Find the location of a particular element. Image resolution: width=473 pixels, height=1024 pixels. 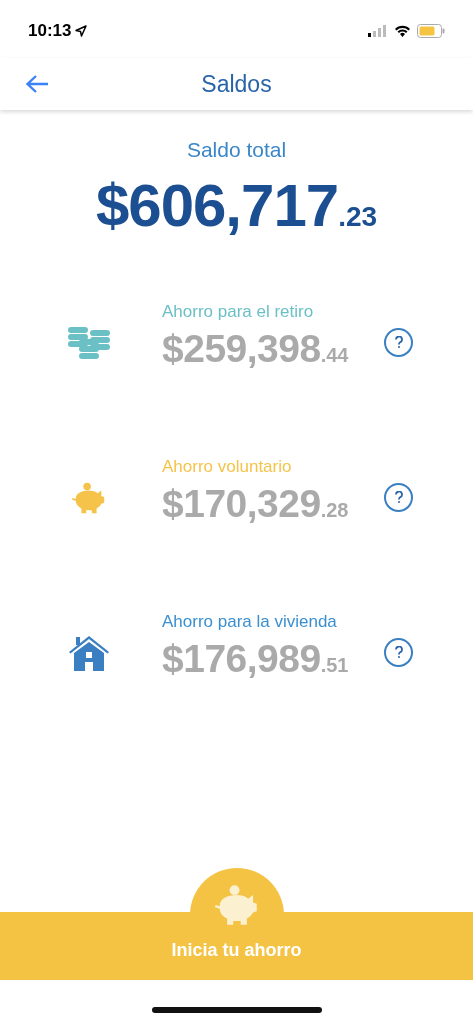

start-saving-button: Inicia tu ahorro is located at coordinates (236, 946).